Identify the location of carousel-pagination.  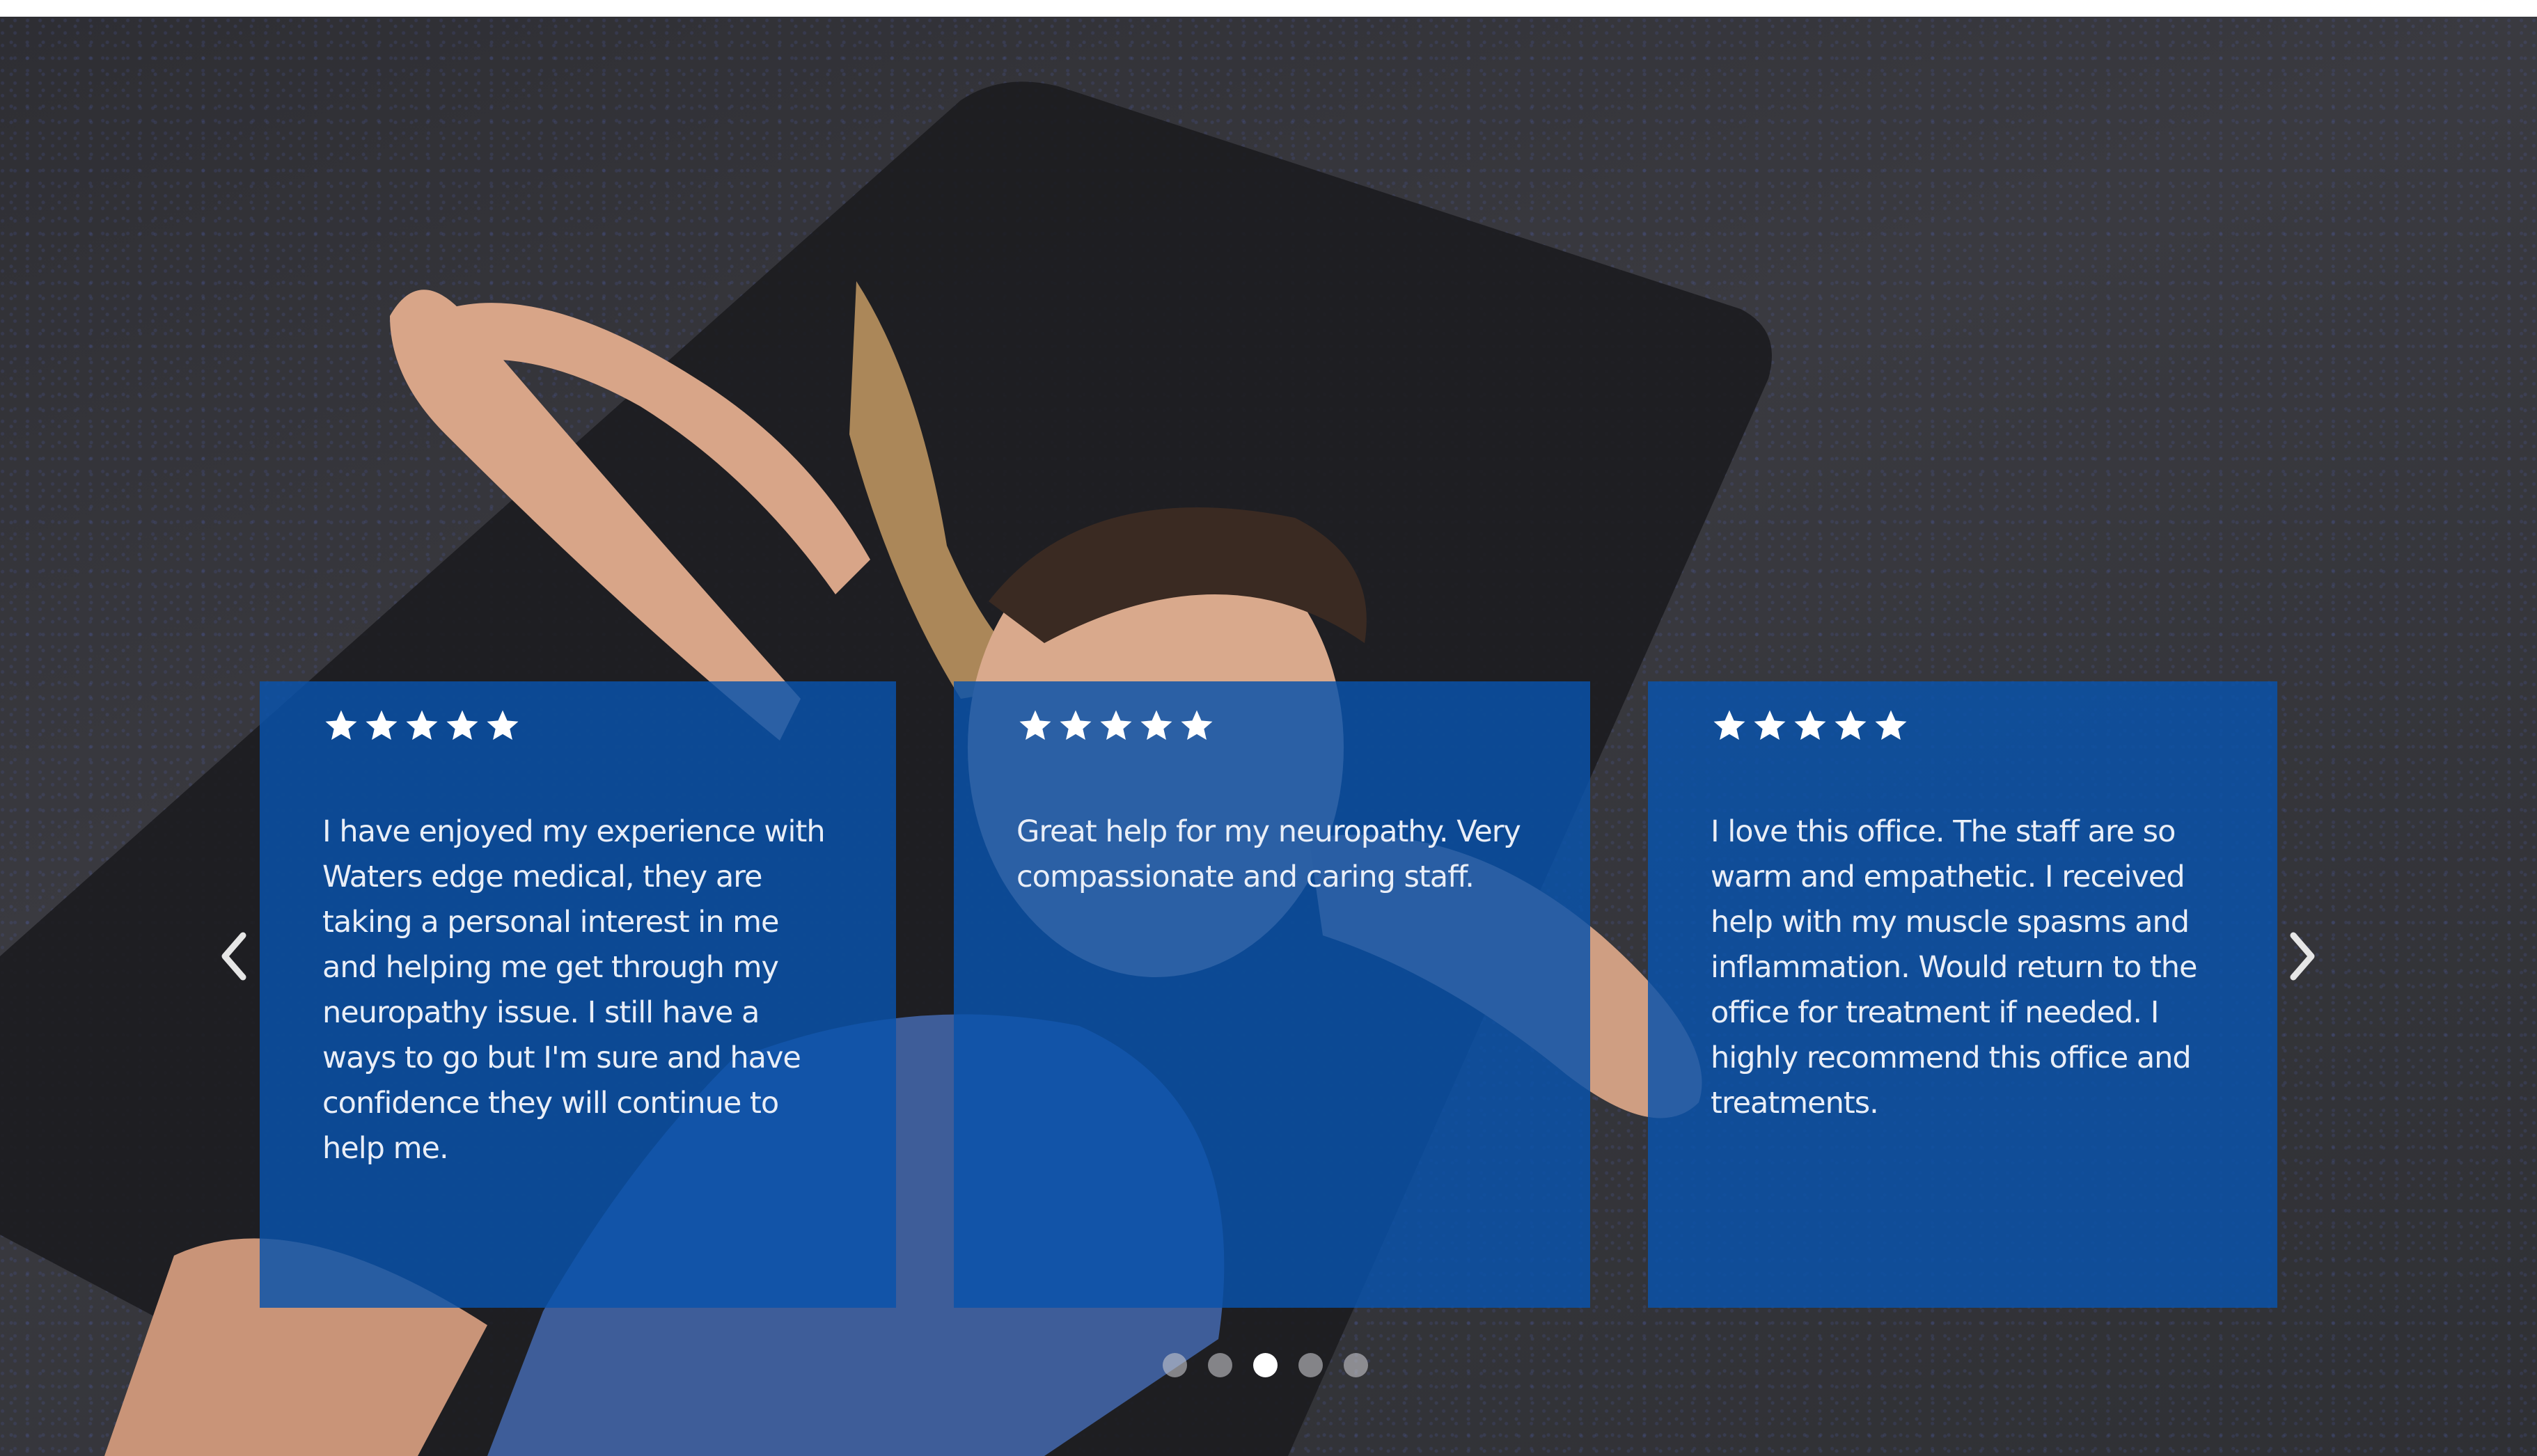
(1265, 1365).